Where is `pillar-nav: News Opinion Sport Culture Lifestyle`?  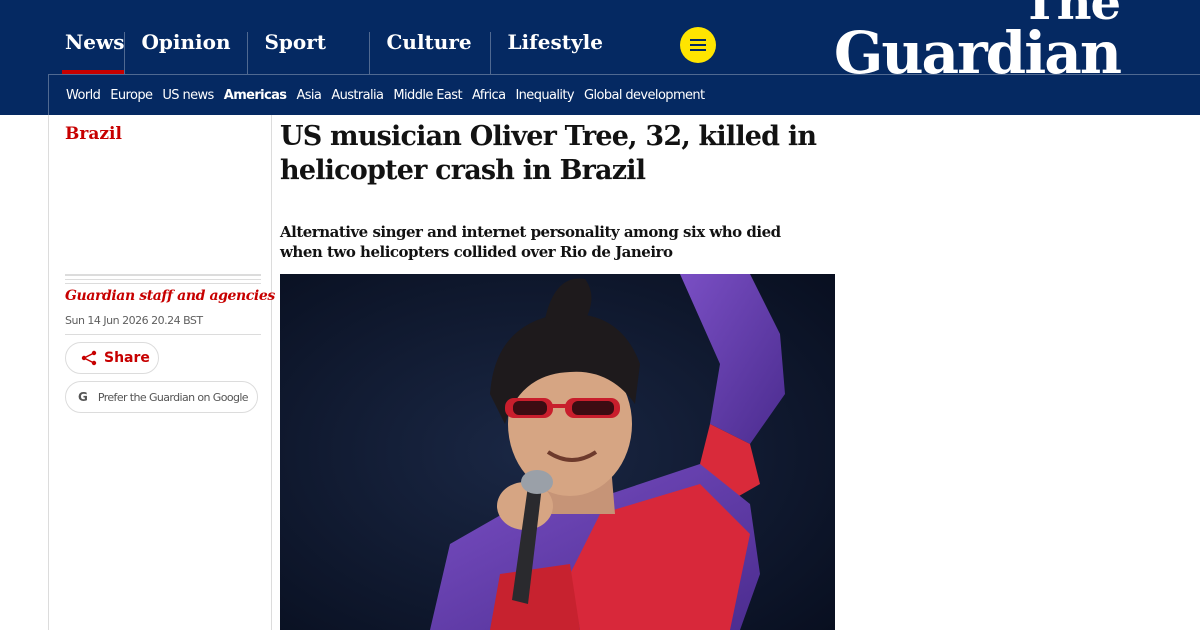 pillar-nav: News Opinion Sport Culture Lifestyle is located at coordinates (330, 37).